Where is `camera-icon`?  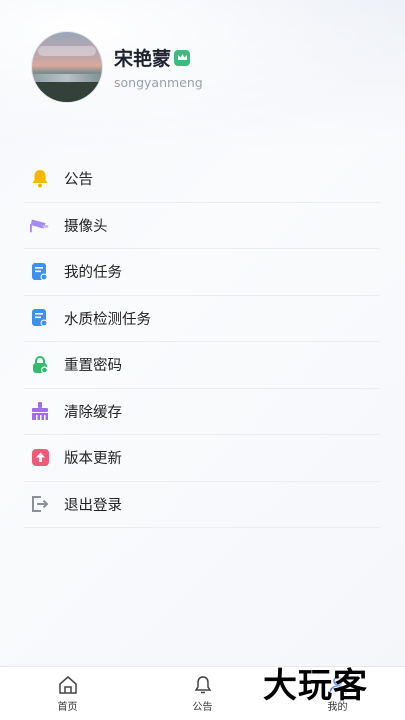
camera-icon is located at coordinates (40, 225).